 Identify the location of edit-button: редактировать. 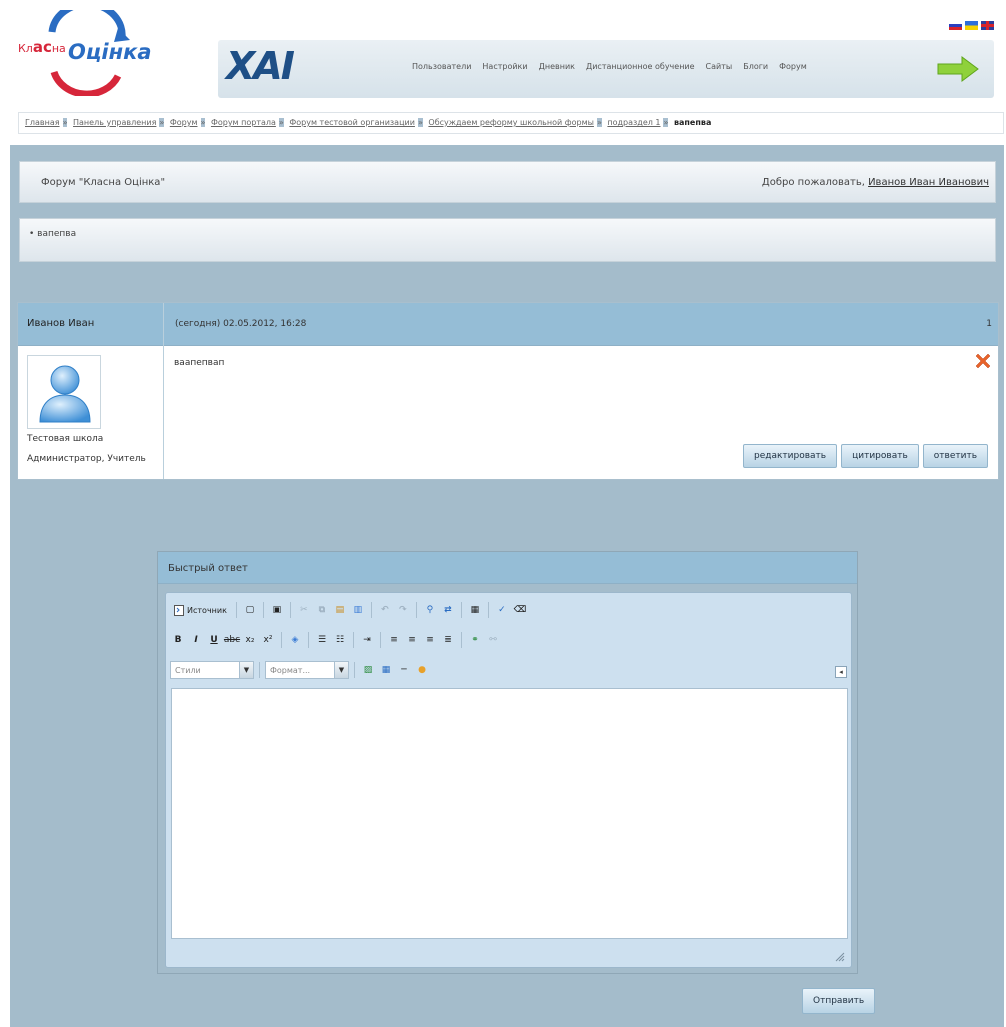
(790, 456).